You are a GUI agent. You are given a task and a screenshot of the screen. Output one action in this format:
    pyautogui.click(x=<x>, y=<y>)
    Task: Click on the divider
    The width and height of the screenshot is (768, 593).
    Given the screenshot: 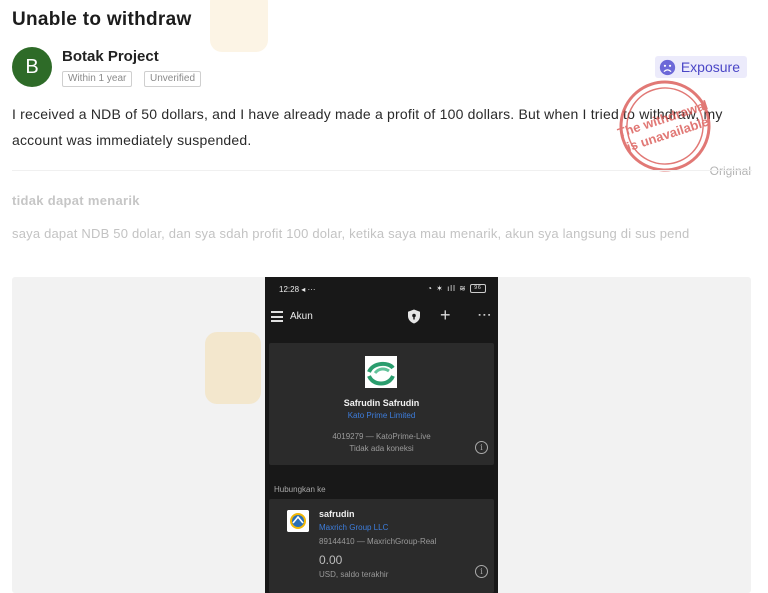 What is the action you would take?
    pyautogui.click(x=382, y=170)
    